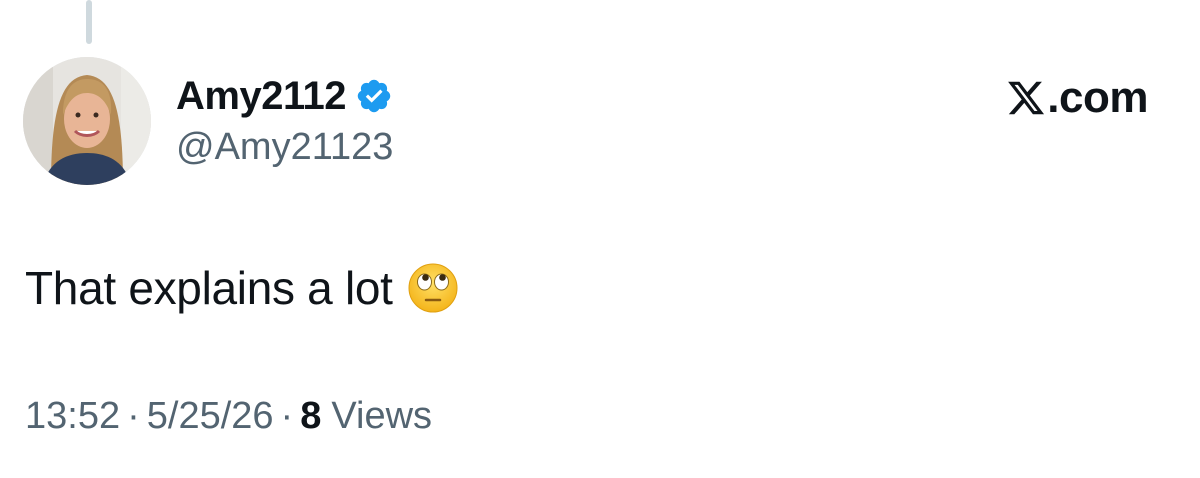 Image resolution: width=1200 pixels, height=478 pixels. Describe the element at coordinates (209, 288) in the screenshot. I see `tweet-text: That explains a lot` at that location.